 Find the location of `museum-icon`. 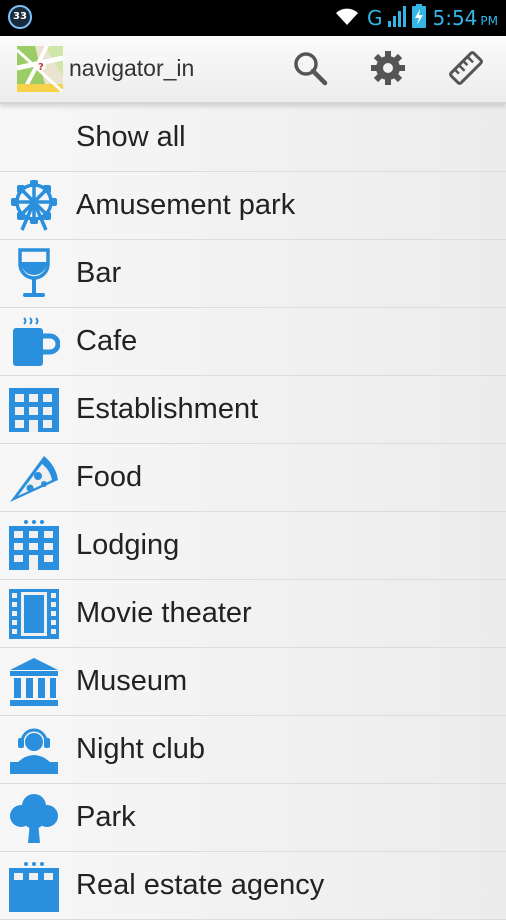

museum-icon is located at coordinates (34, 682).